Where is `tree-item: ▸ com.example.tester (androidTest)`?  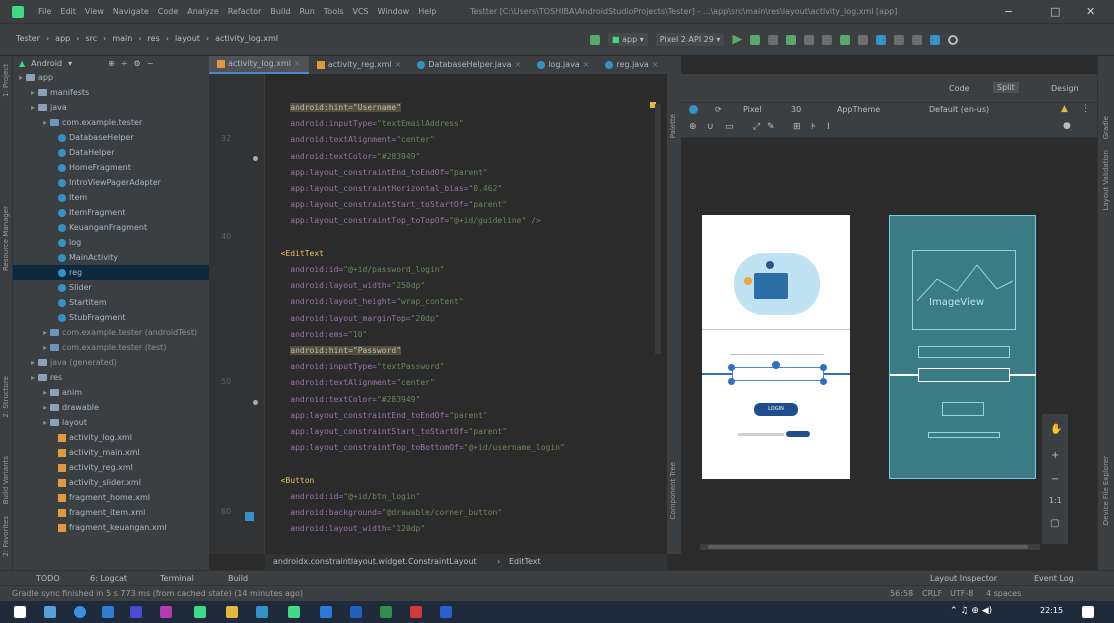
tree-item: ▸ com.example.tester (androidTest) is located at coordinates (111, 332).